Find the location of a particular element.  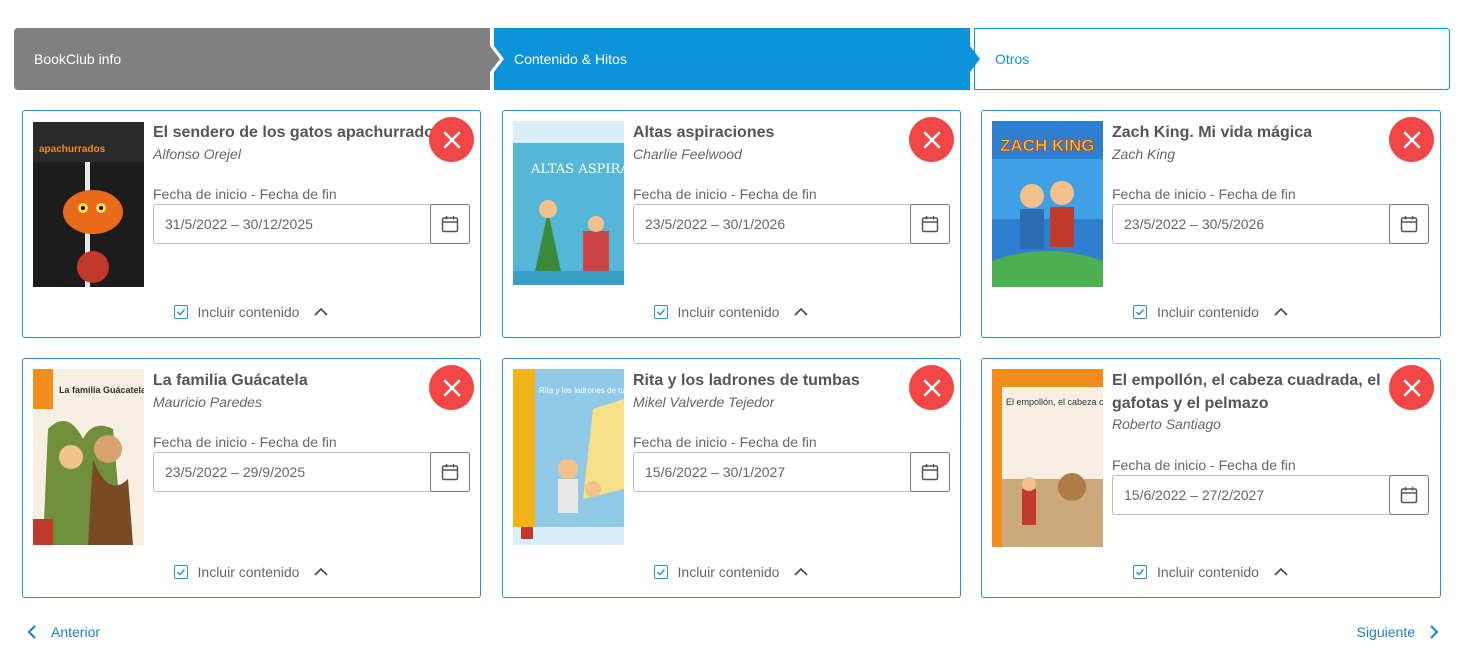

cover-title: ZACH KING is located at coordinates (1047, 145).